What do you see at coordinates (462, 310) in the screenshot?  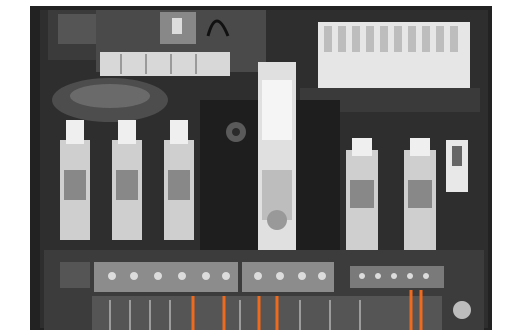 I see `bottom-screw` at bounding box center [462, 310].